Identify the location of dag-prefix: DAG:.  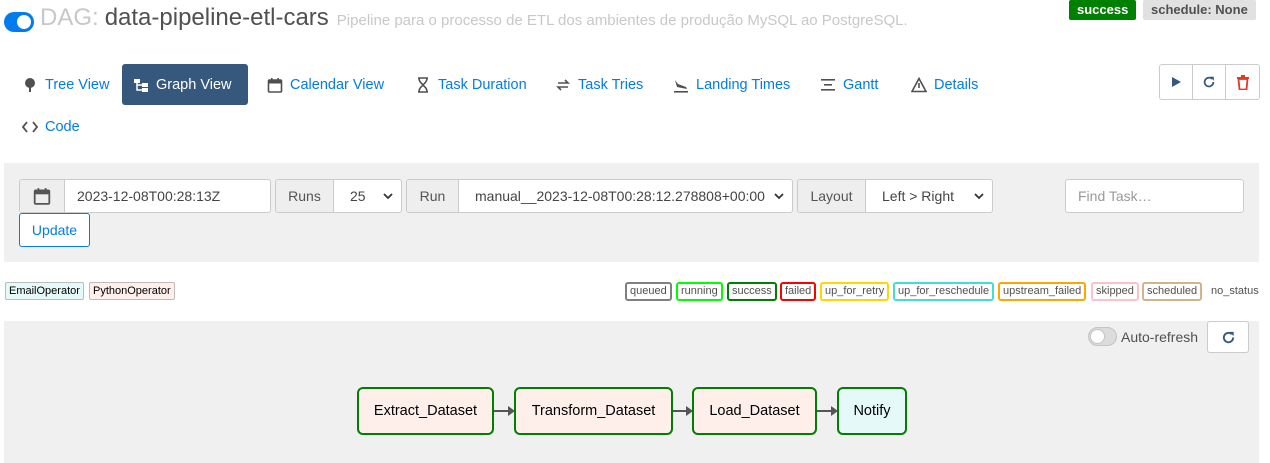
(69, 17).